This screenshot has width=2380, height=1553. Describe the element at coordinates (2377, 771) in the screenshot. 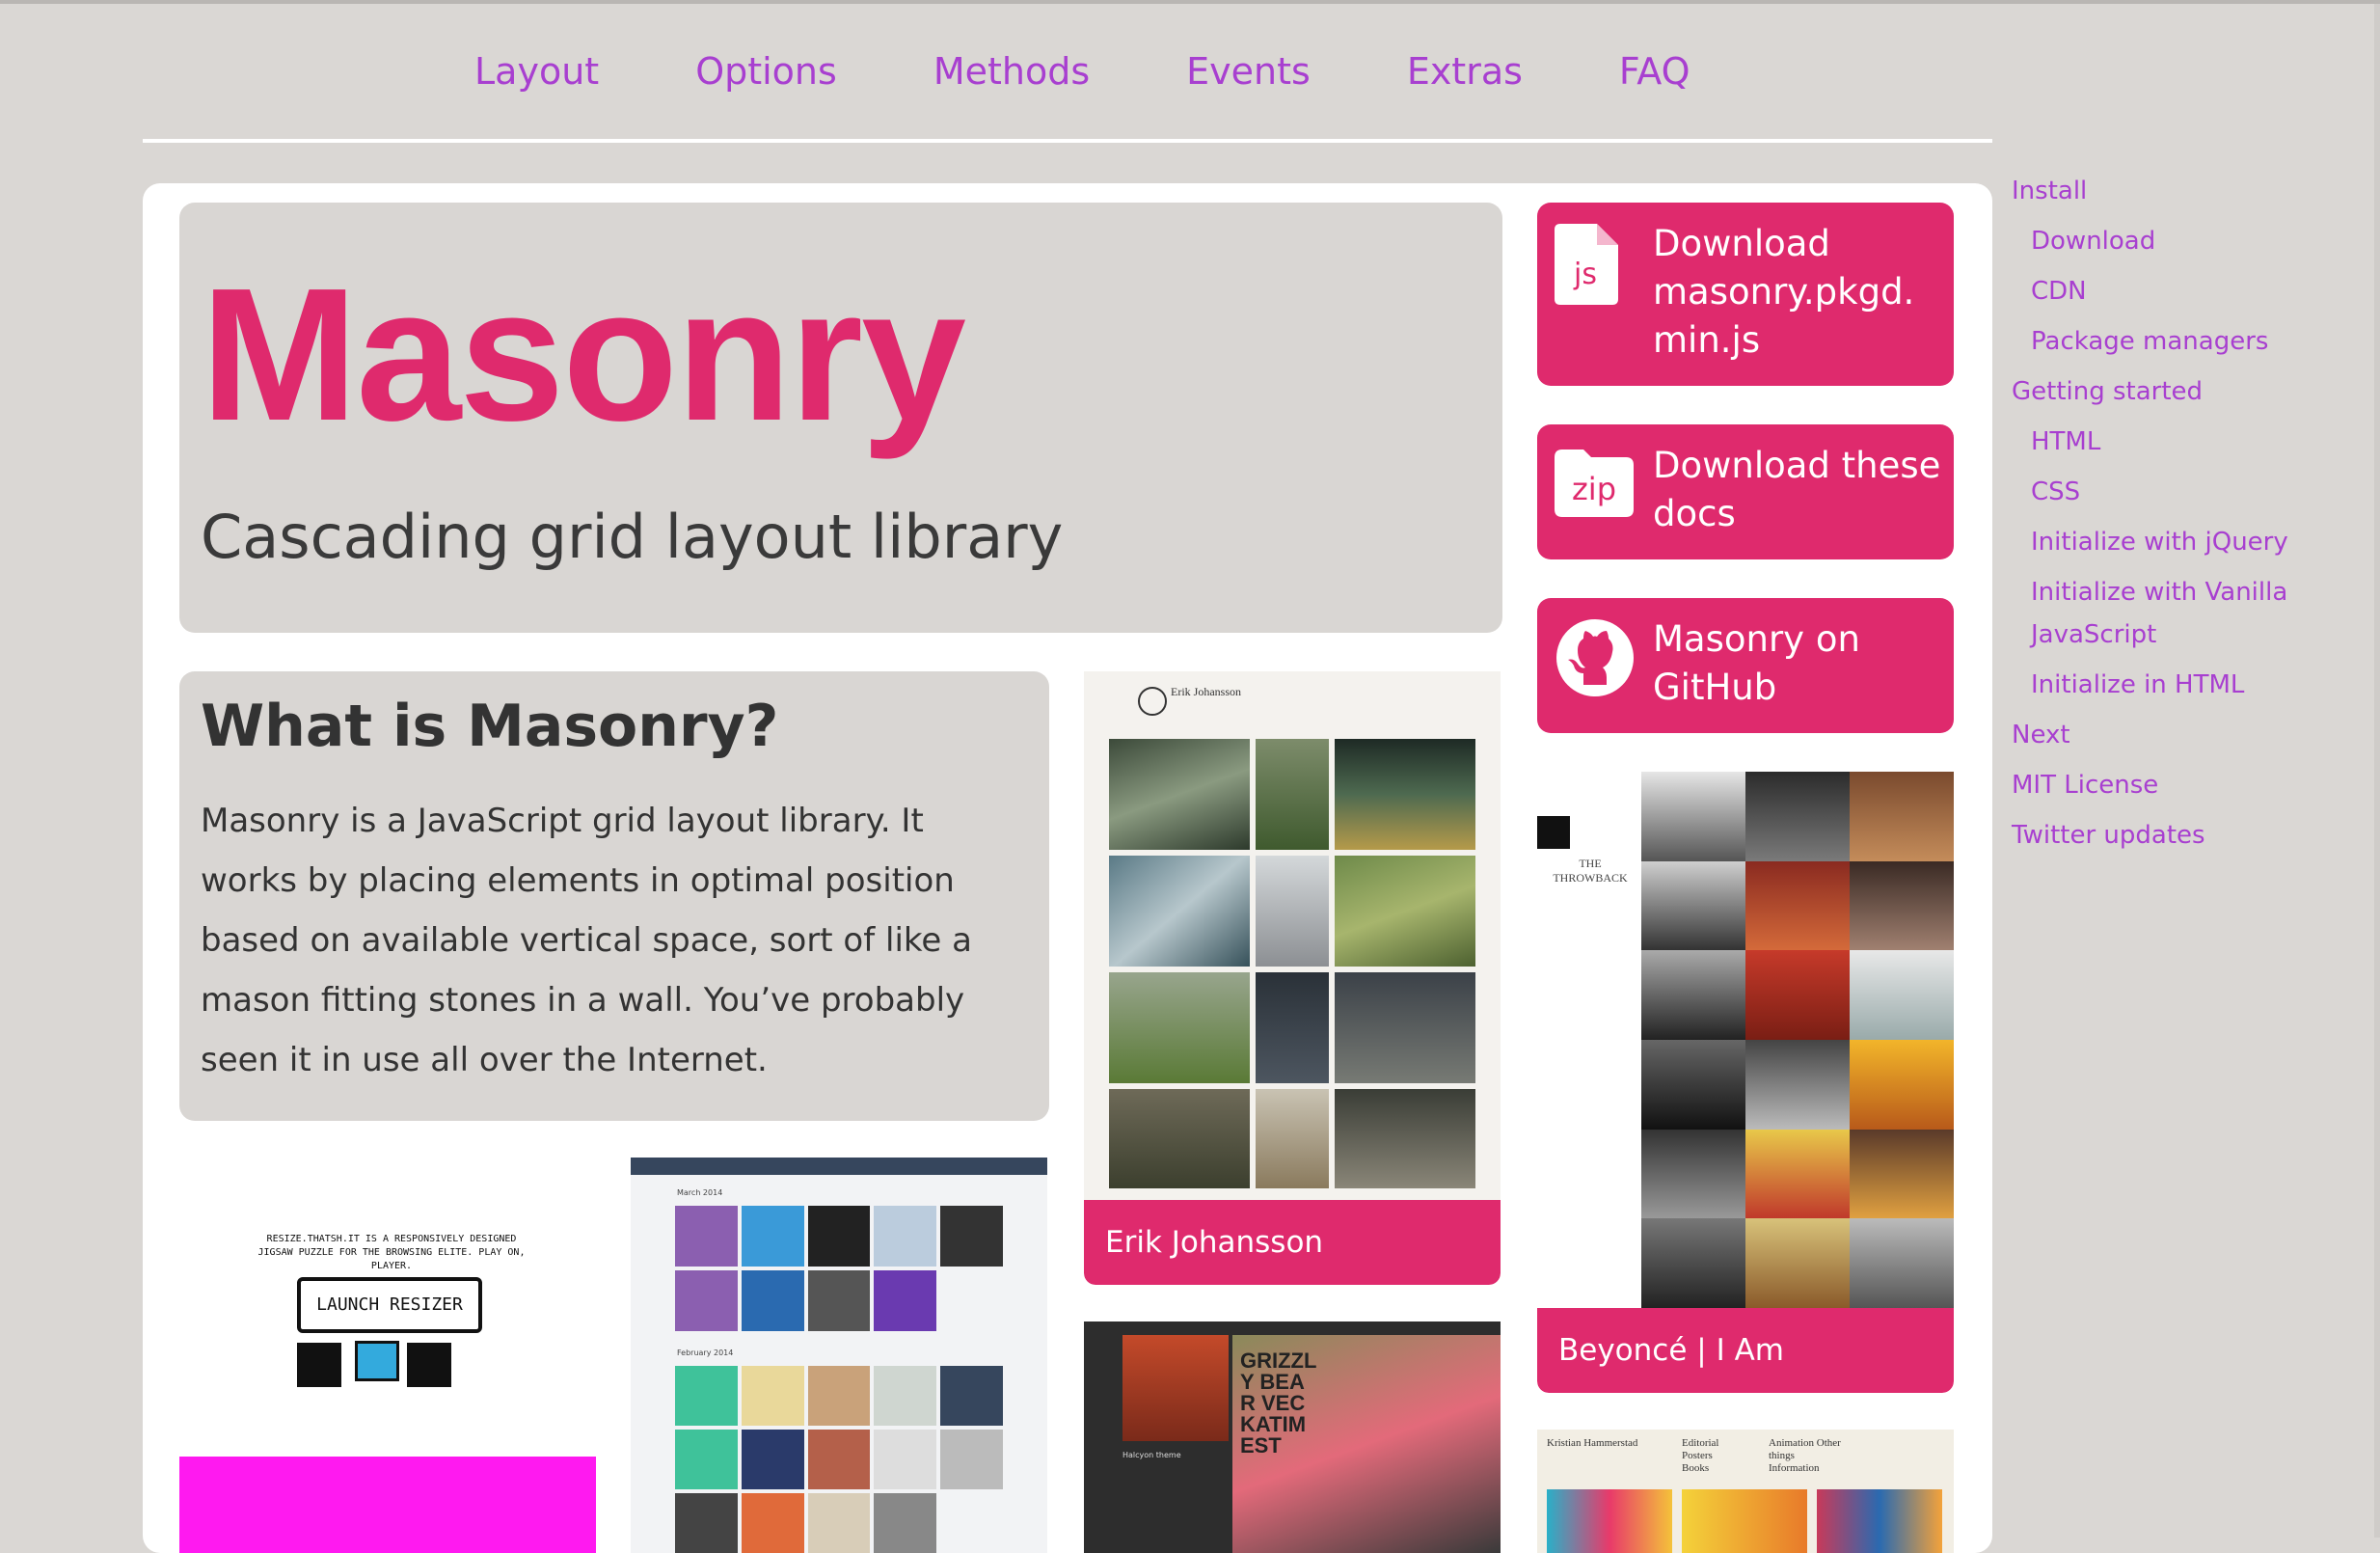

I see `scrollbar` at that location.